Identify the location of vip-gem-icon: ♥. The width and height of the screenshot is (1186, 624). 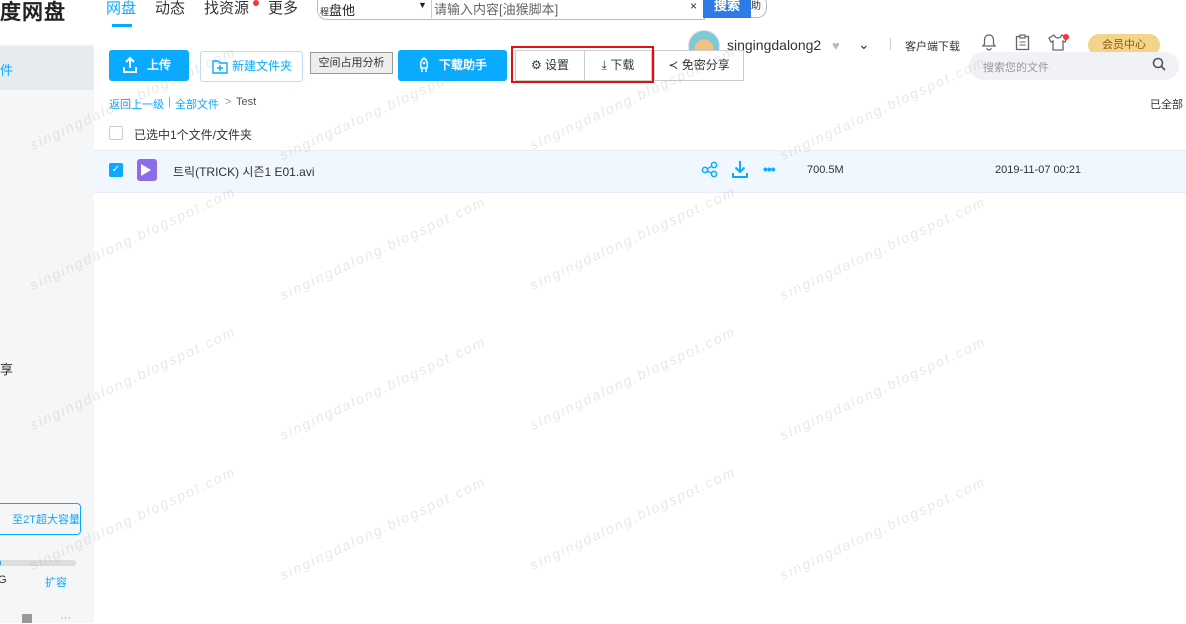
(836, 45).